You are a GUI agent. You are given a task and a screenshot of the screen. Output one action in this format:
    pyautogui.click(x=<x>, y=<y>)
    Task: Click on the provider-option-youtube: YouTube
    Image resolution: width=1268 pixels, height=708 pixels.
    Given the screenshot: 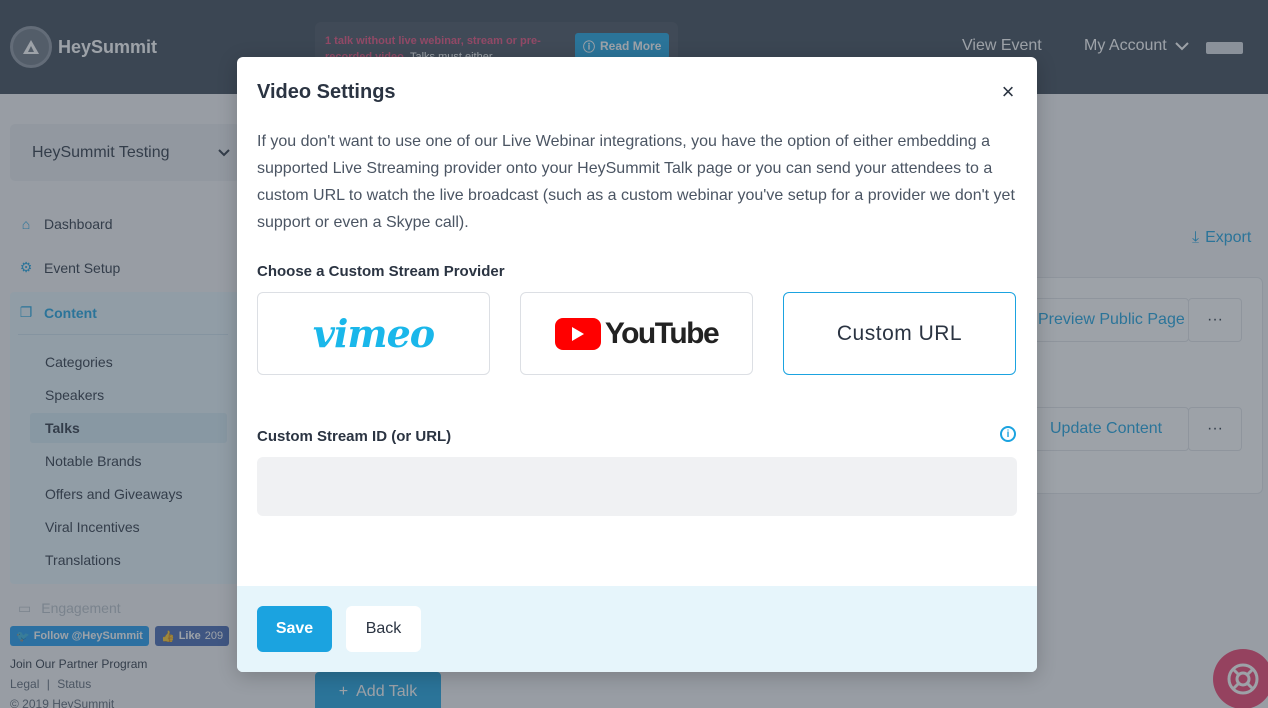 What is the action you would take?
    pyautogui.click(x=636, y=333)
    